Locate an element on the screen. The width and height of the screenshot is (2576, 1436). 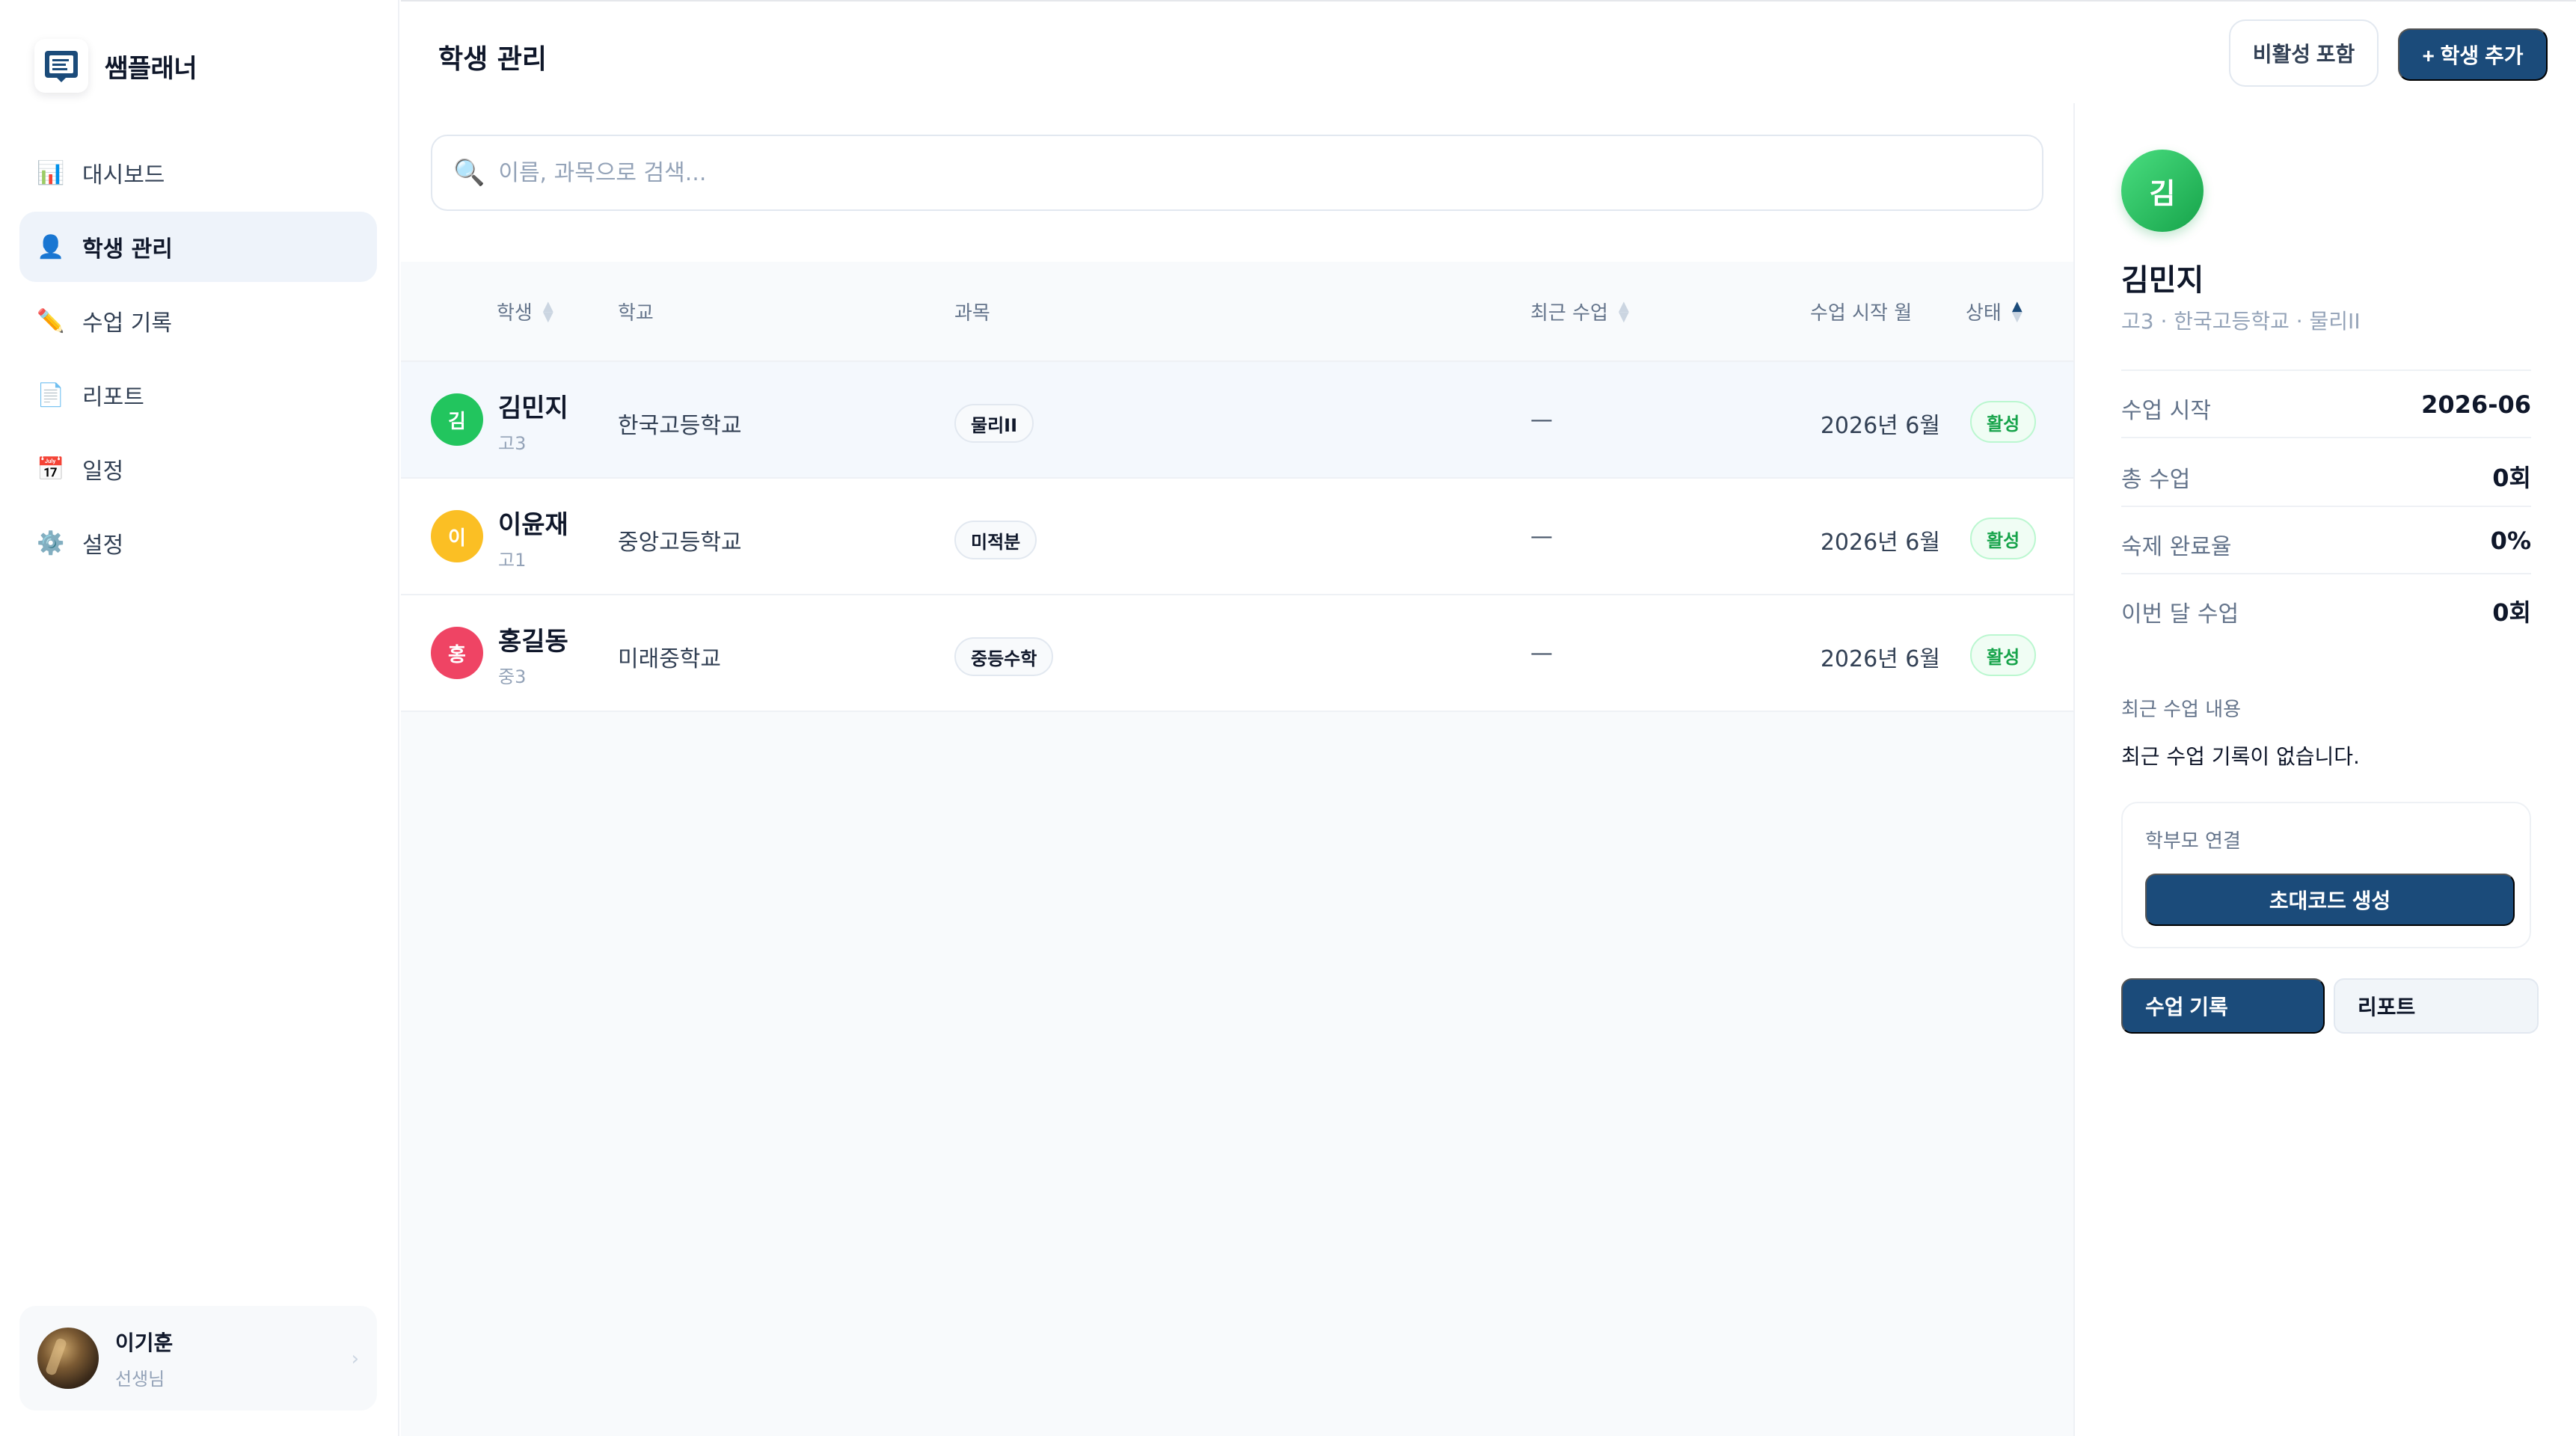
stat-row-start: 수업 시작 2026-06 is located at coordinates (2326, 405).